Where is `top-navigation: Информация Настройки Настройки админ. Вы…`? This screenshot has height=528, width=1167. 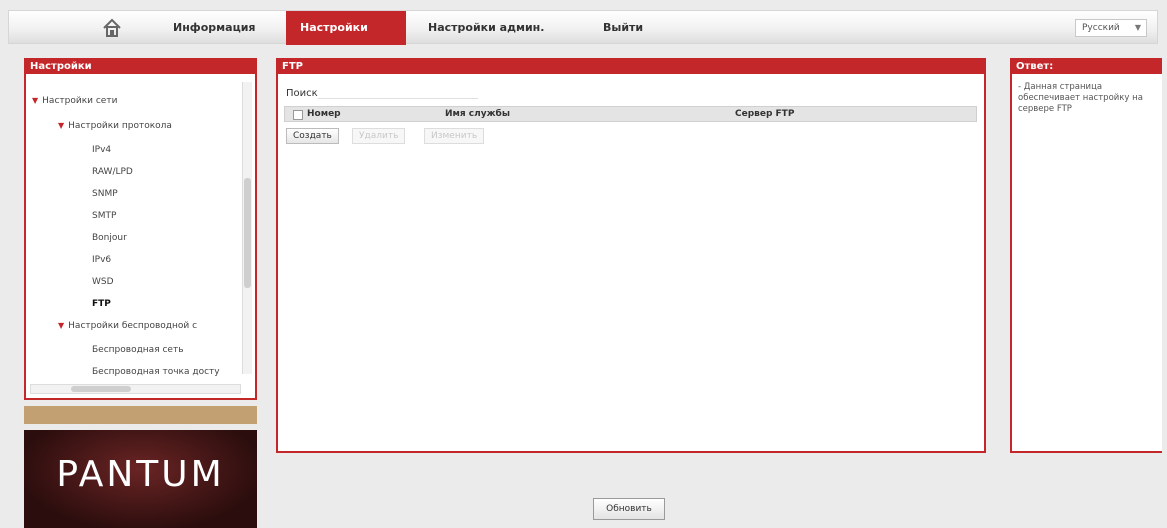
top-navigation: Информация Настройки Настройки админ. Вы… is located at coordinates (583, 27).